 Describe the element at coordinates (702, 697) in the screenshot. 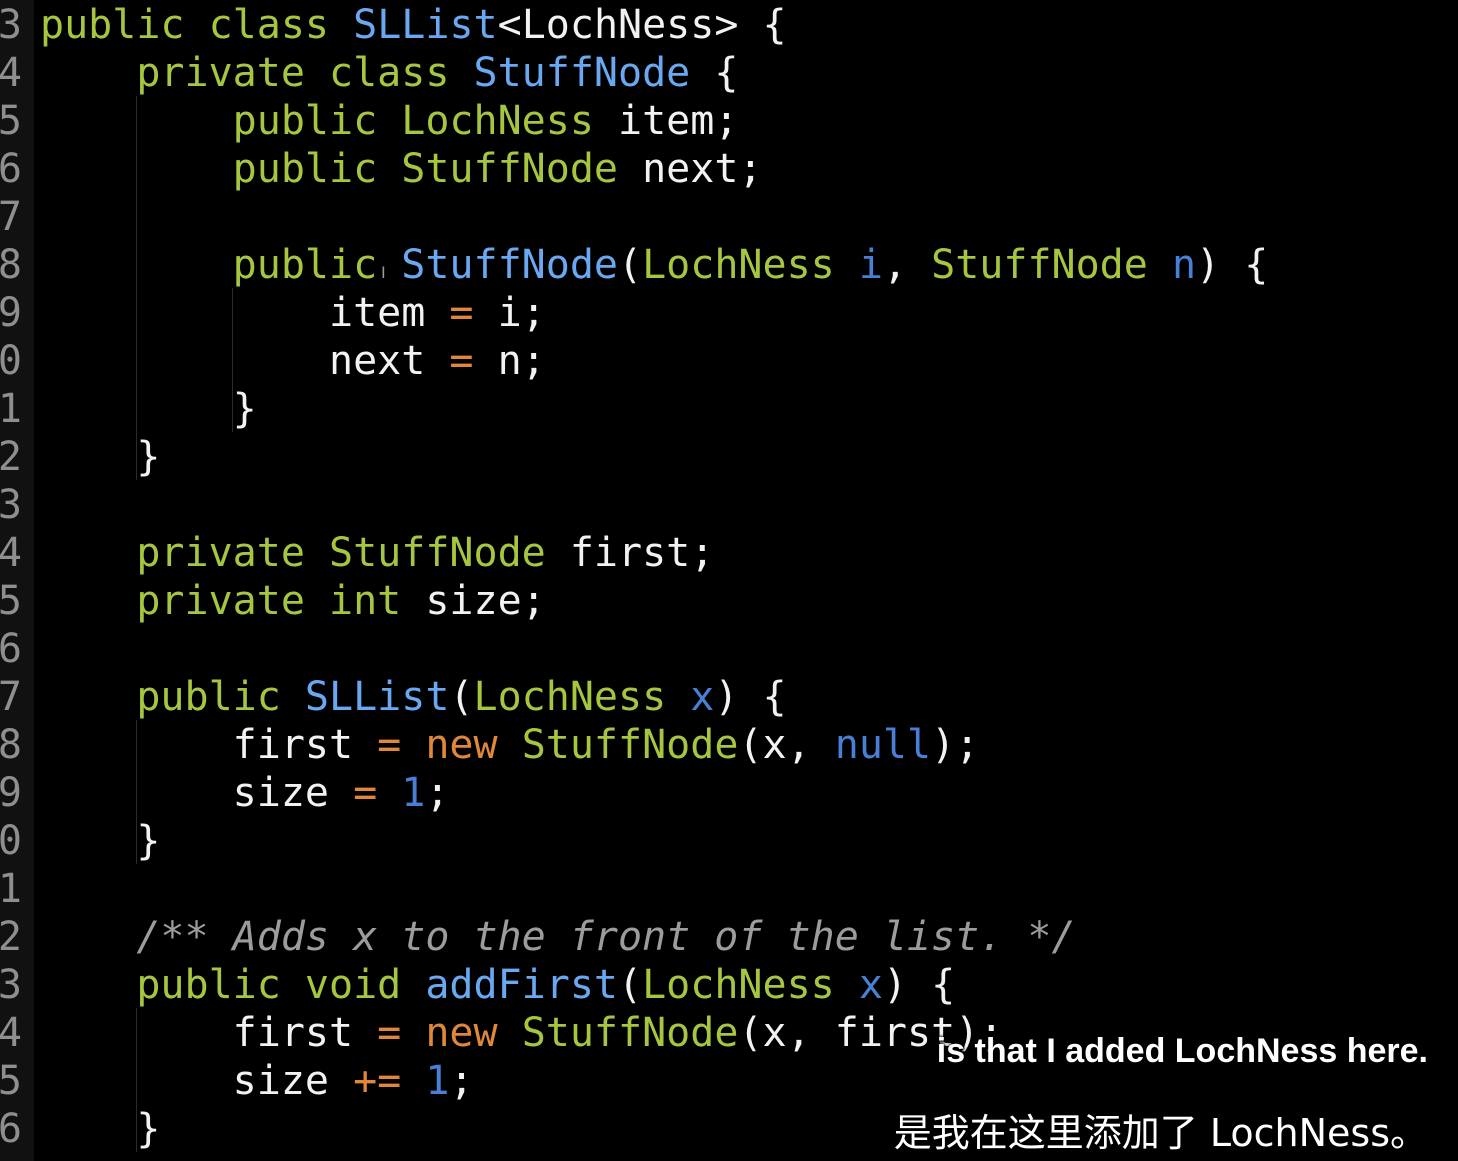

I see `code-token: x` at that location.